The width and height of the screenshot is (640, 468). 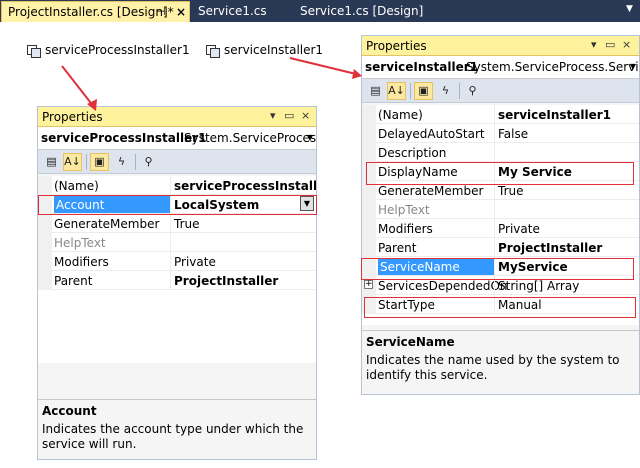 What do you see at coordinates (500, 152) in the screenshot?
I see `property-row-description: Description` at bounding box center [500, 152].